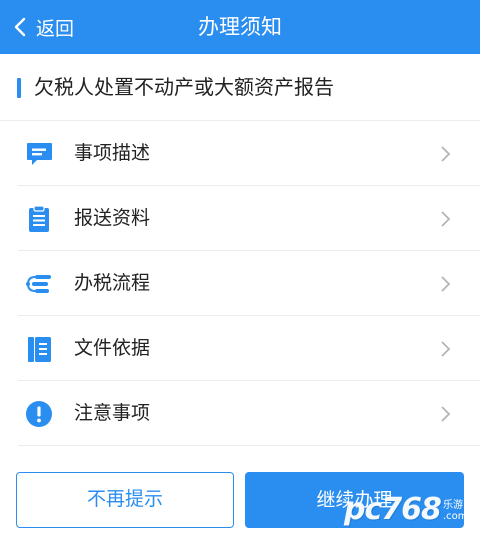 The height and width of the screenshot is (535, 480). Describe the element at coordinates (455, 516) in the screenshot. I see `watermark-sub-bottom: .com` at that location.